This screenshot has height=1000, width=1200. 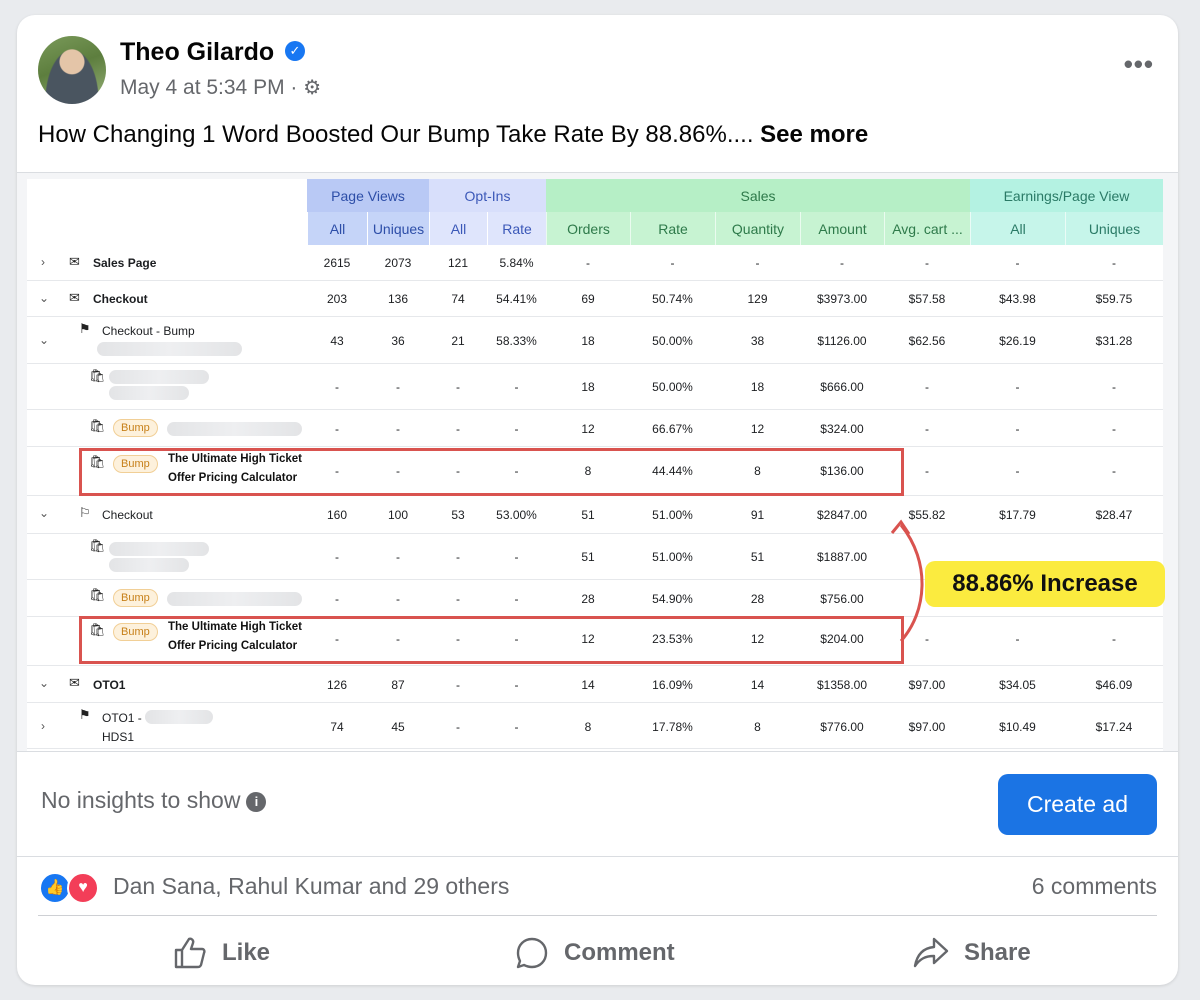 I want to click on subheader-orders: Orders, so click(x=588, y=228).